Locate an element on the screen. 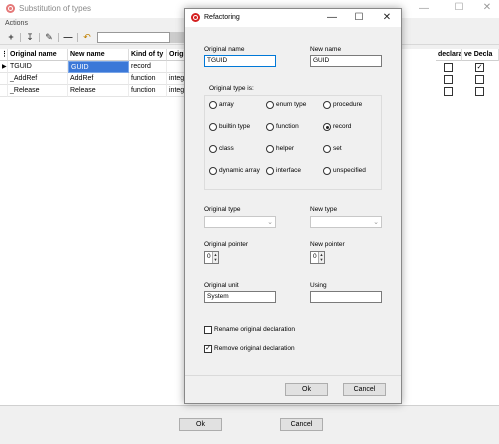 The height and width of the screenshot is (444, 499). radio-function is located at coordinates (270, 127).